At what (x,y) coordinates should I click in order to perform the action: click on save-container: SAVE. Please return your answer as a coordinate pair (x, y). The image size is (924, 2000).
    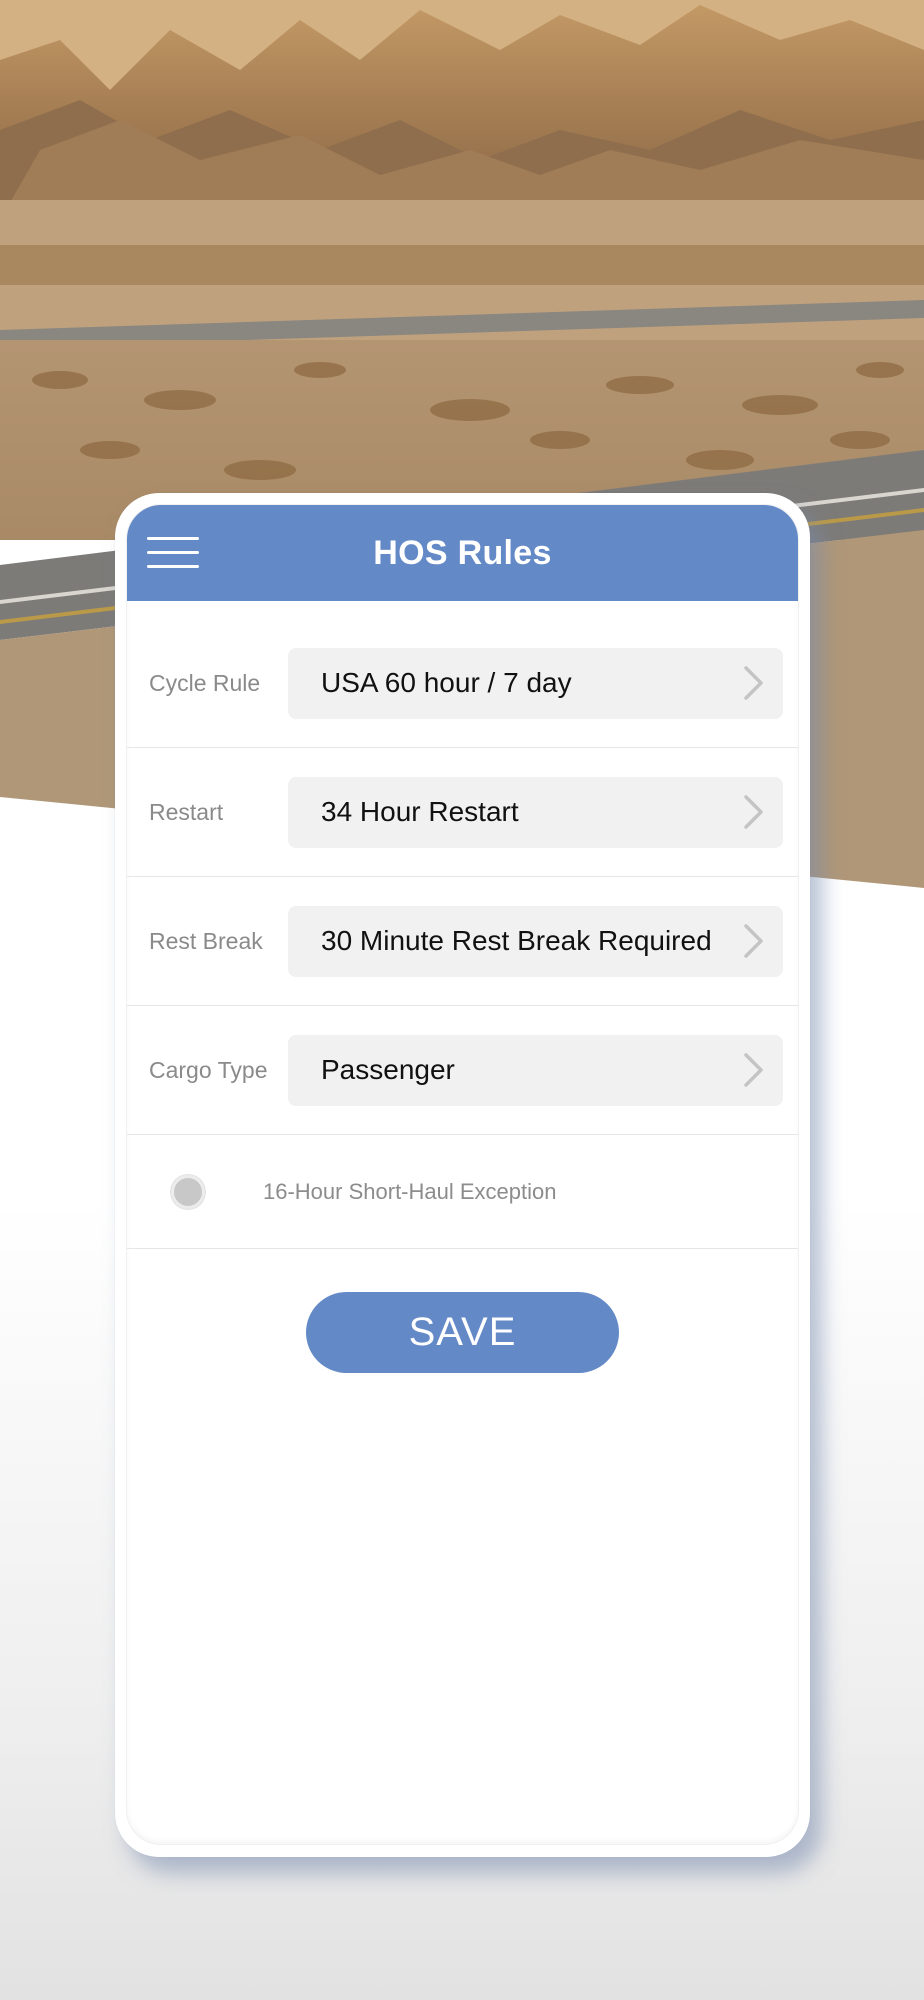
    Looking at the image, I should click on (462, 1311).